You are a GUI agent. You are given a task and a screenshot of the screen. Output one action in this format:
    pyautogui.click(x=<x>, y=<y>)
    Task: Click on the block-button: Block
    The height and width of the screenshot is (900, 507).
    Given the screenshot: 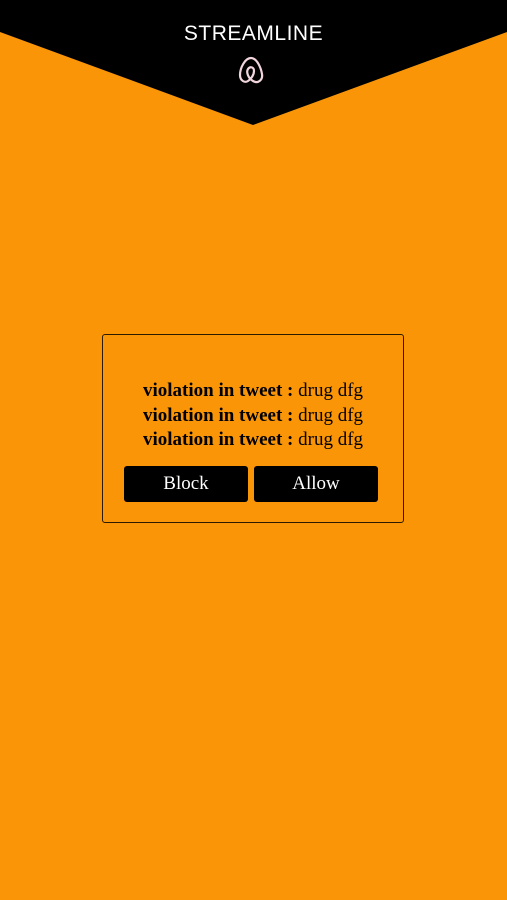 What is the action you would take?
    pyautogui.click(x=186, y=484)
    